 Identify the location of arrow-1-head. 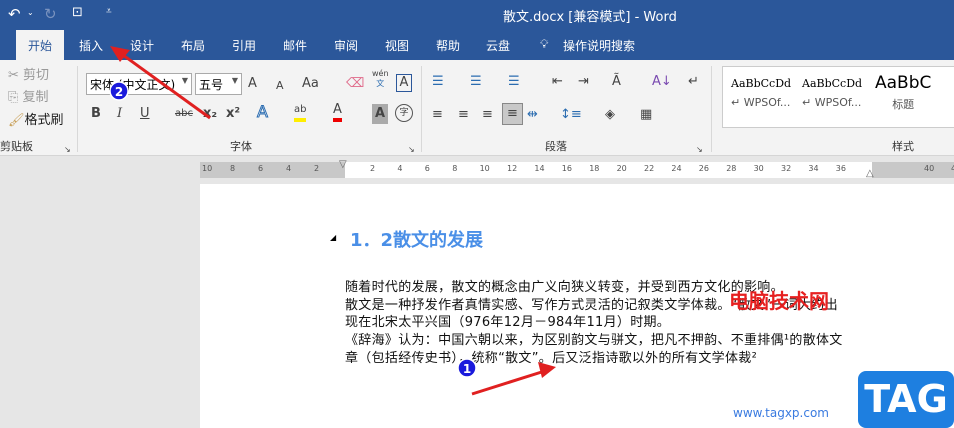
(547, 370).